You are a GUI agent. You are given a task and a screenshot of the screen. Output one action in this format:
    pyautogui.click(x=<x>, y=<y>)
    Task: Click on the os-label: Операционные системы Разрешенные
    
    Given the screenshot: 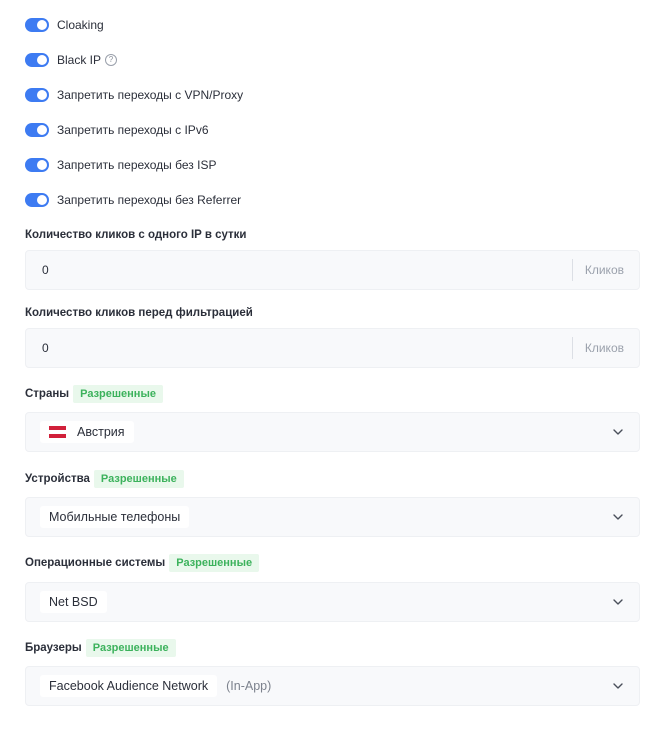 What is the action you would take?
    pyautogui.click(x=142, y=563)
    